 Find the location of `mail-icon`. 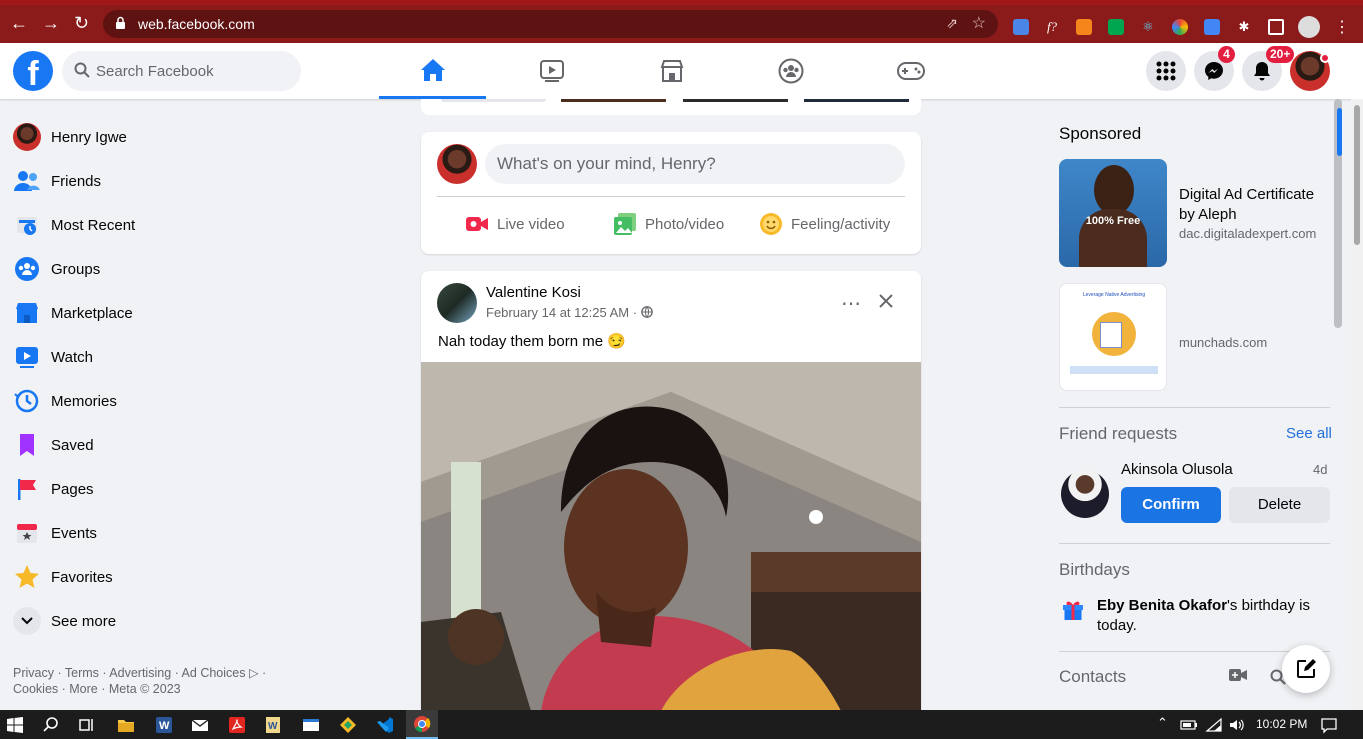

mail-icon is located at coordinates (200, 725).